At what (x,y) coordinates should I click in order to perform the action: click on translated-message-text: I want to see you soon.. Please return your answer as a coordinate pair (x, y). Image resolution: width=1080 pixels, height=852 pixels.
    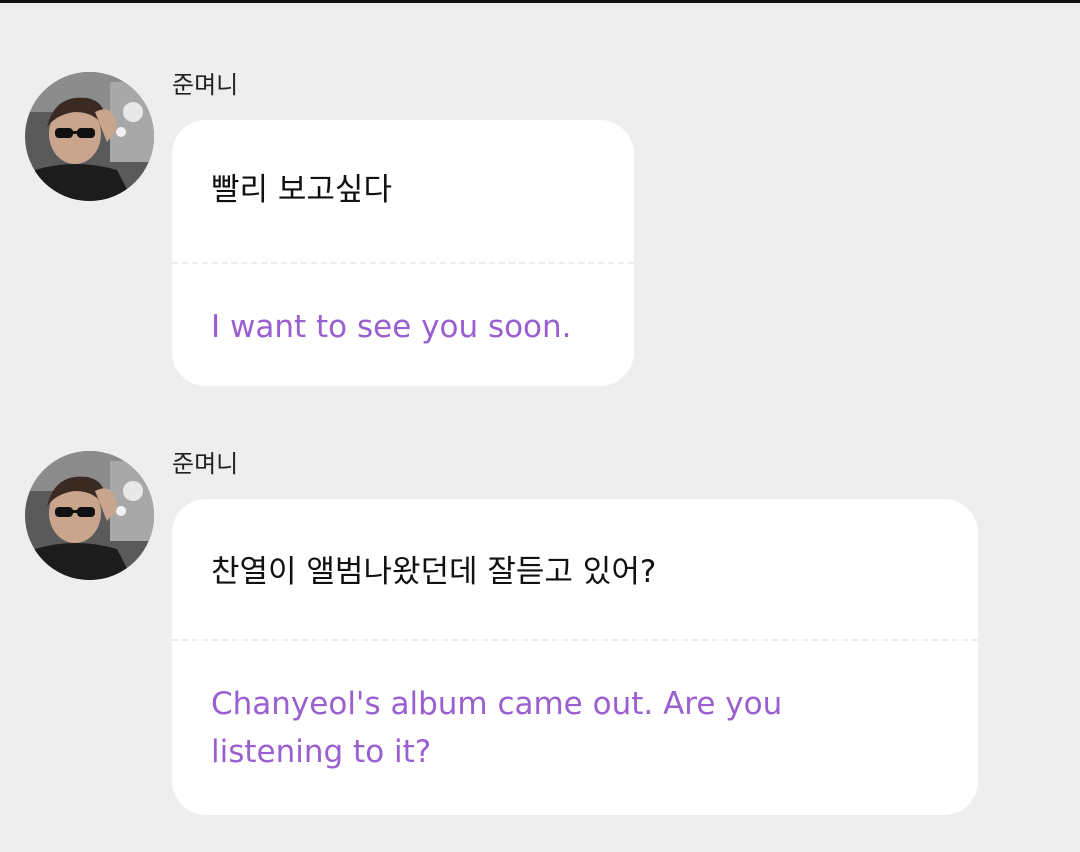
    Looking at the image, I should click on (391, 327).